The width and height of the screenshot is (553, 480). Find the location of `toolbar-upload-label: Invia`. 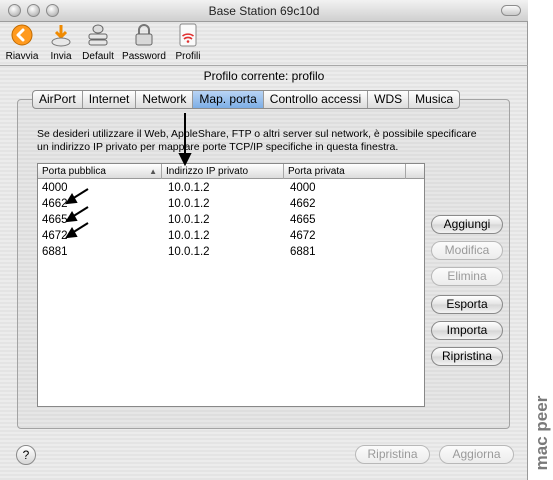

toolbar-upload-label: Invia is located at coordinates (61, 56).